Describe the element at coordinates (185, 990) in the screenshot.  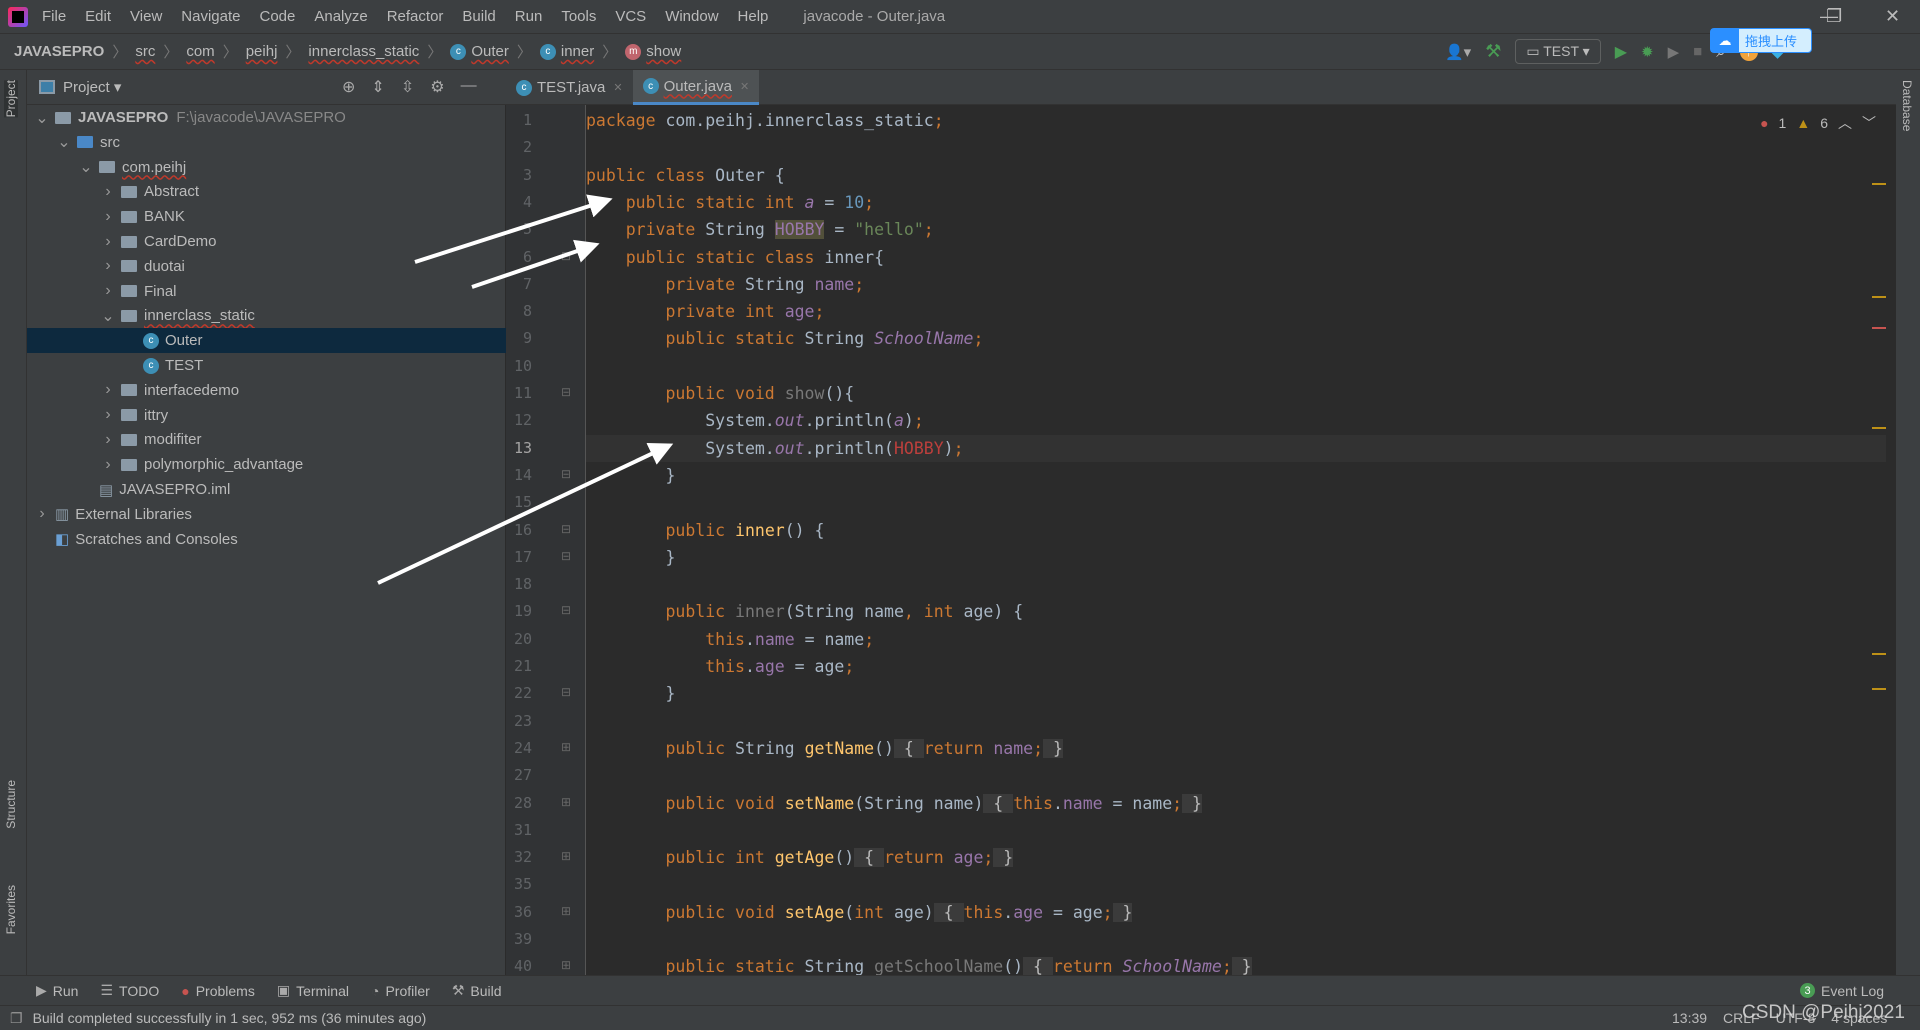
I see `problems-icon: ●` at that location.